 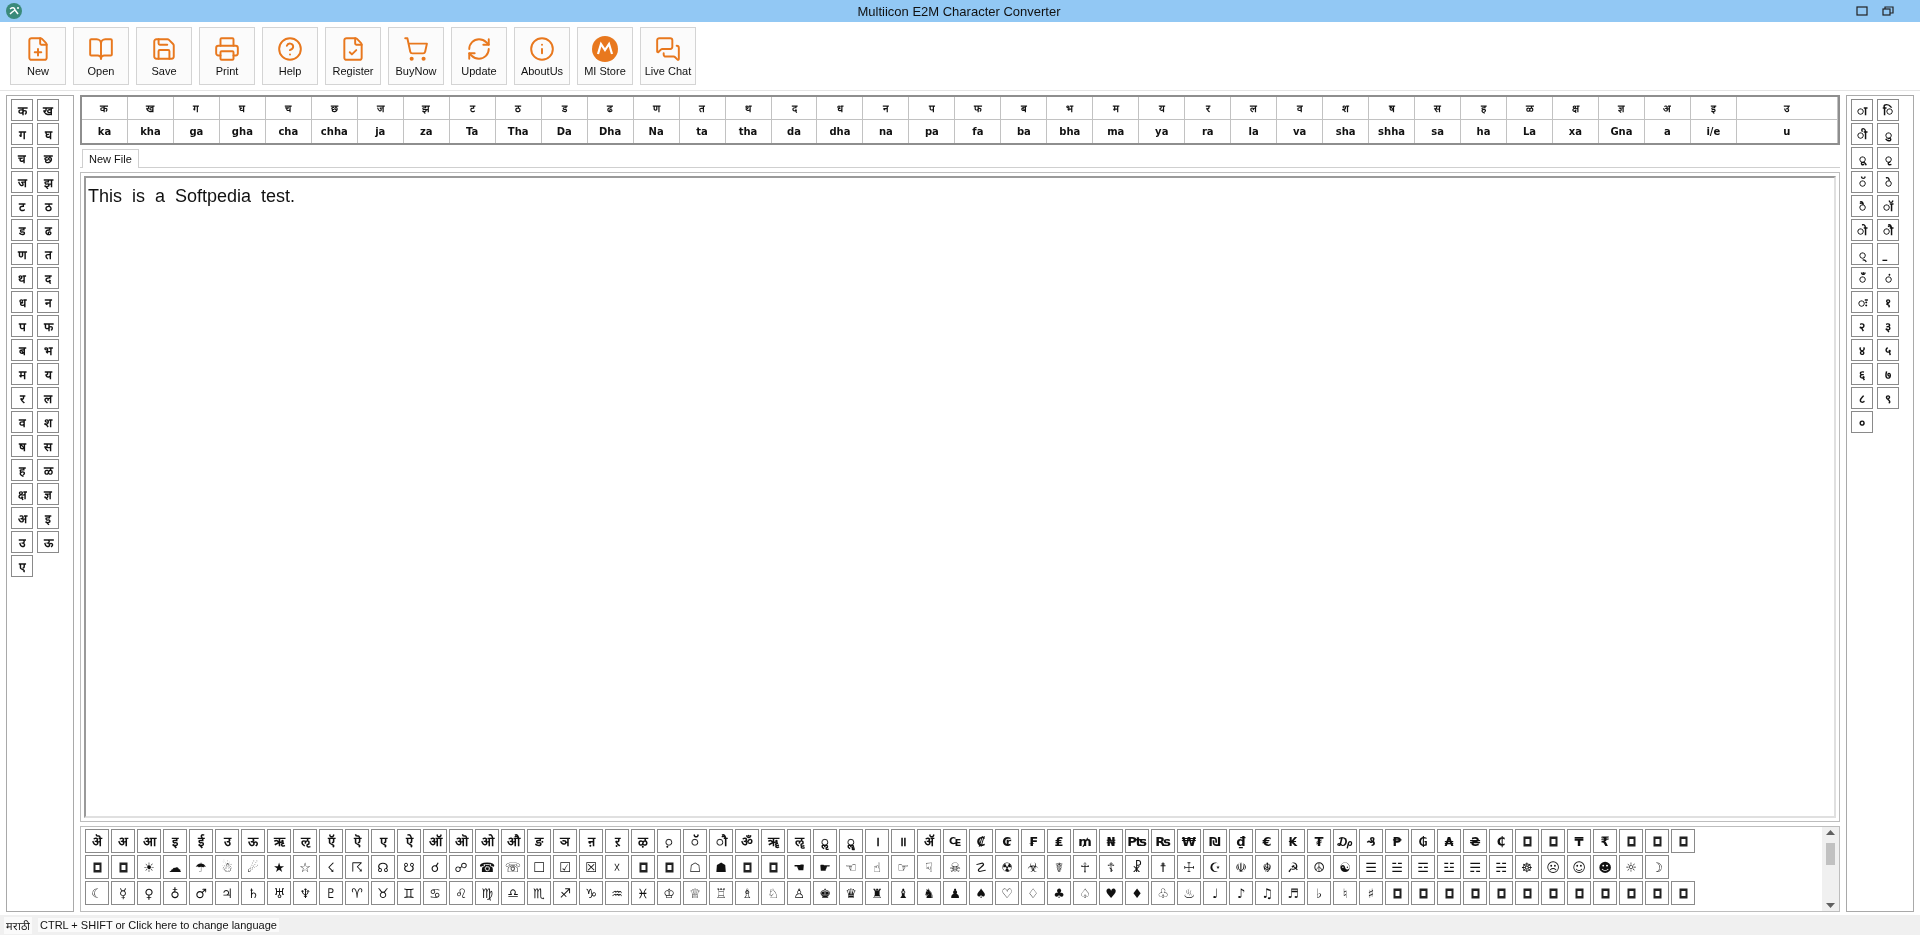 What do you see at coordinates (1024, 108) in the screenshot?
I see `letter-key: ब` at bounding box center [1024, 108].